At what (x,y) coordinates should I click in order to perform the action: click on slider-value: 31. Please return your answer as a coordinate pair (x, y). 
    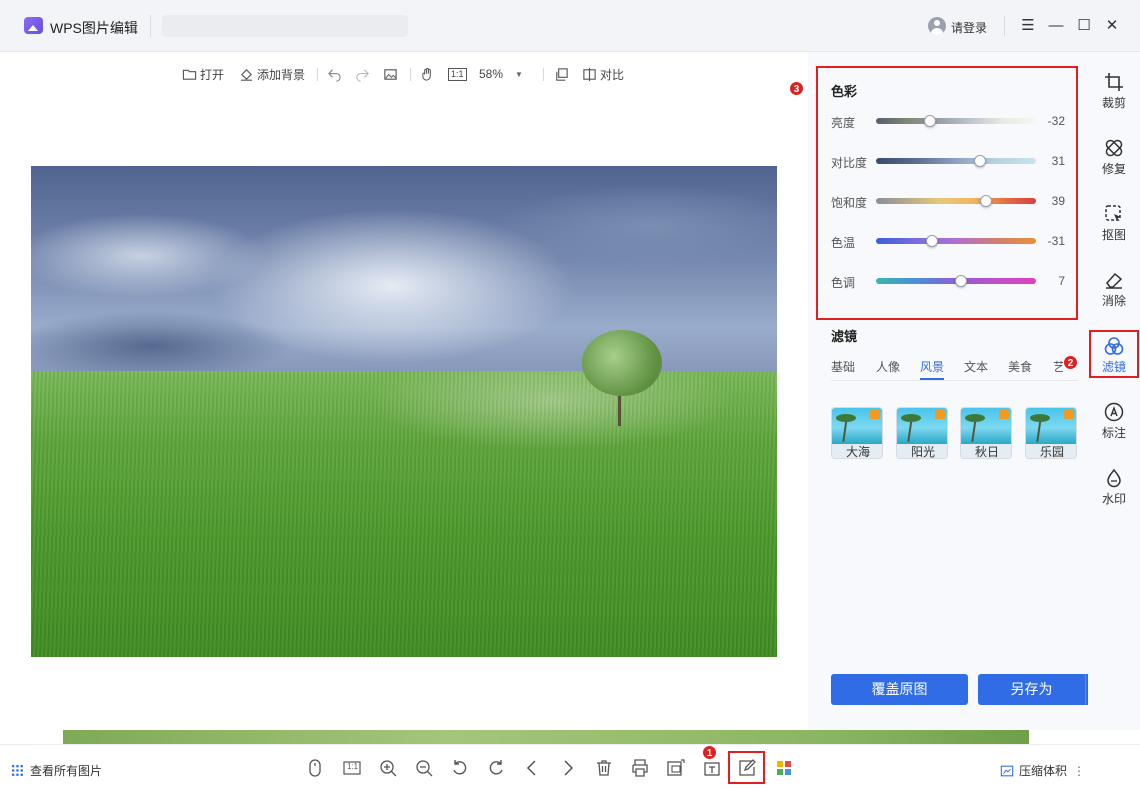
    Looking at the image, I should click on (1058, 161).